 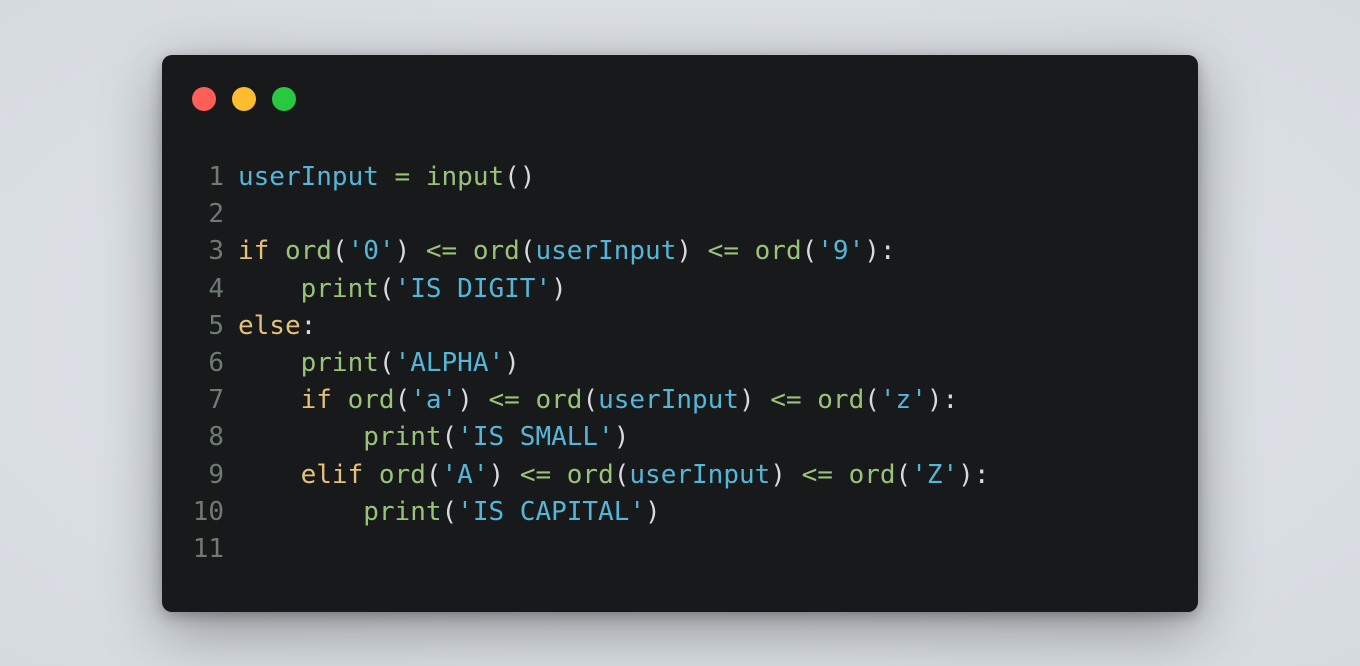 I want to click on code-token: elif, so click(x=332, y=474).